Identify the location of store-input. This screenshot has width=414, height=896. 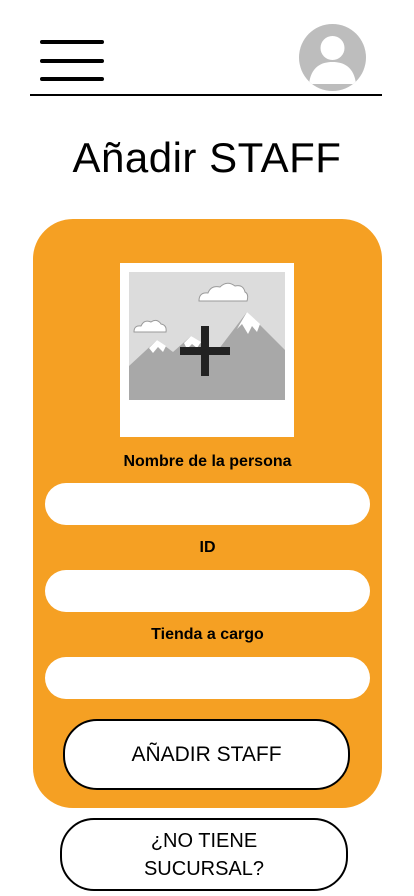
(207, 678).